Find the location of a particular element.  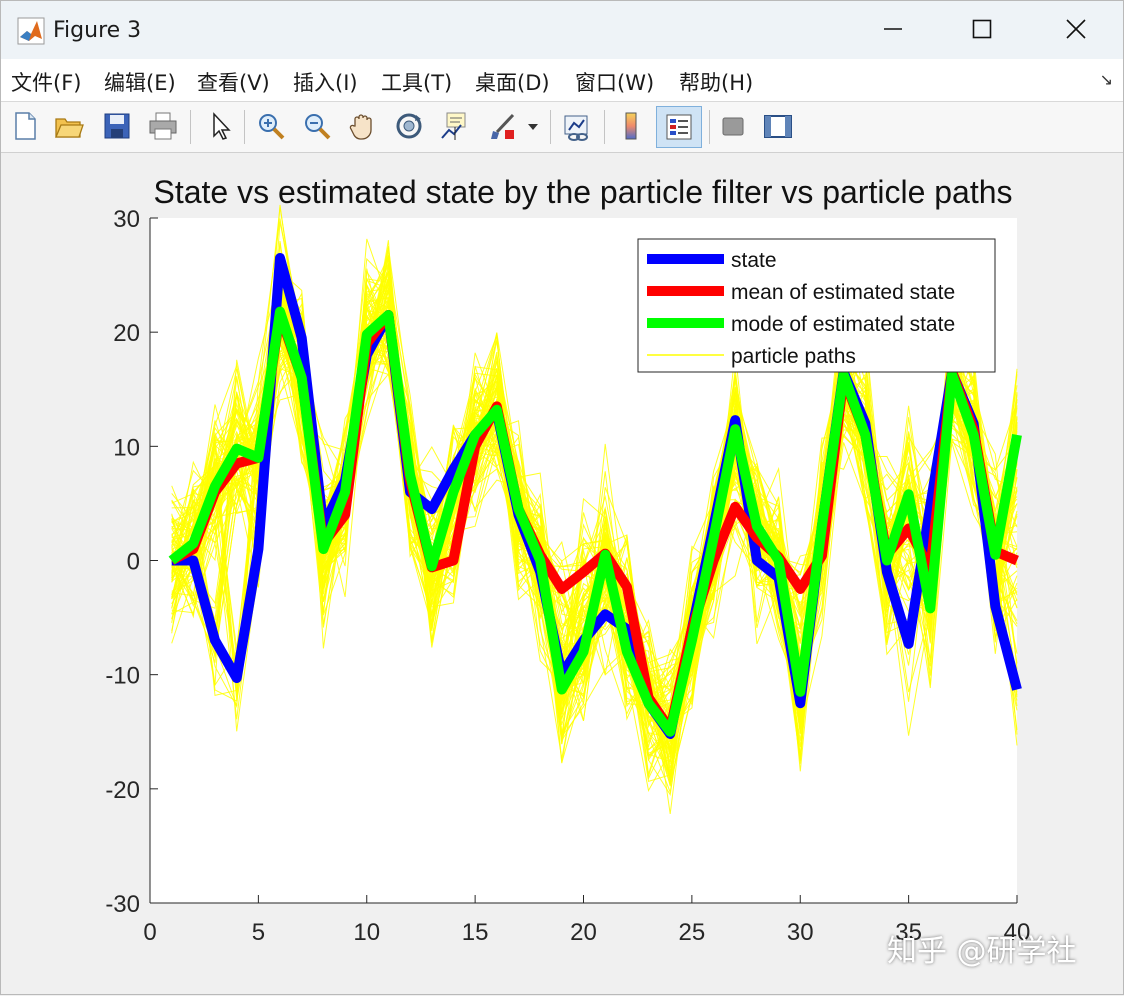

dock-arrow-icon: ↘ is located at coordinates (1106, 79).